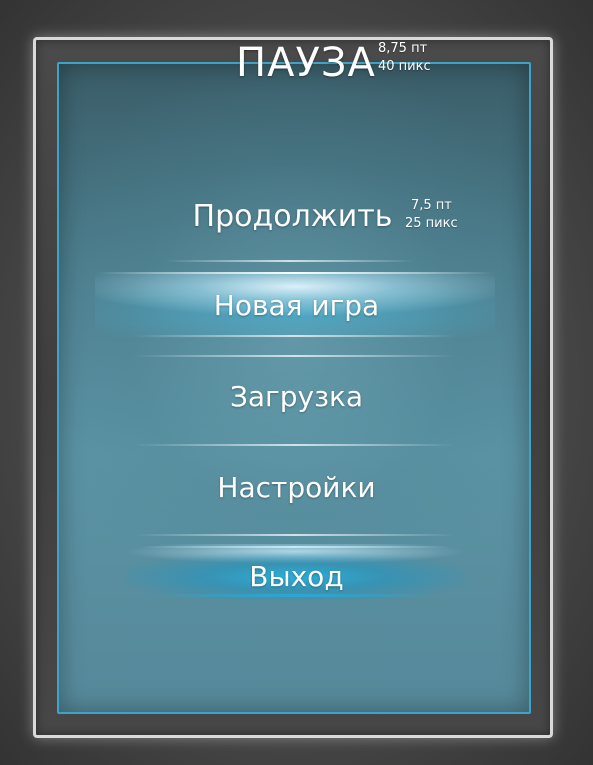  What do you see at coordinates (431, 205) in the screenshot?
I see `item-font-size-pt: 7,5 пт` at bounding box center [431, 205].